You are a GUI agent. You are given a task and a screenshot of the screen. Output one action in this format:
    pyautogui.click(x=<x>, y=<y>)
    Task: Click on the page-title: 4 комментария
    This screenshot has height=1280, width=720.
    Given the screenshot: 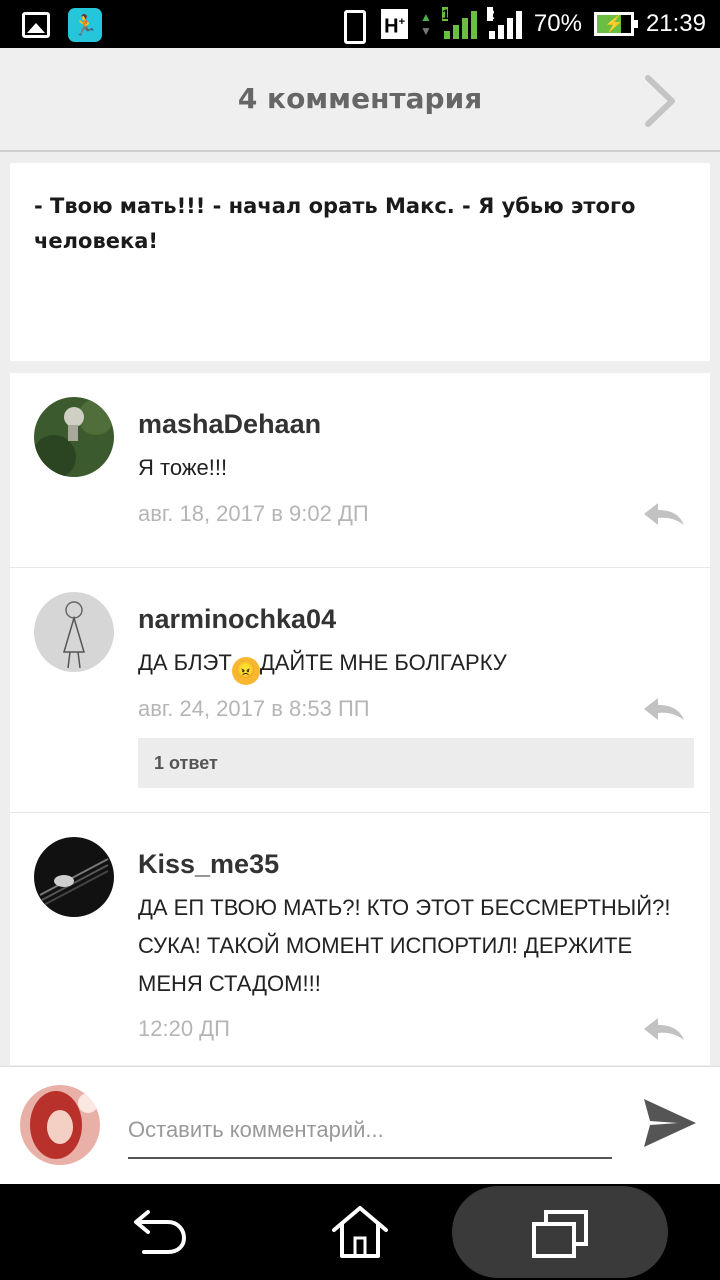 What is the action you would take?
    pyautogui.click(x=360, y=98)
    